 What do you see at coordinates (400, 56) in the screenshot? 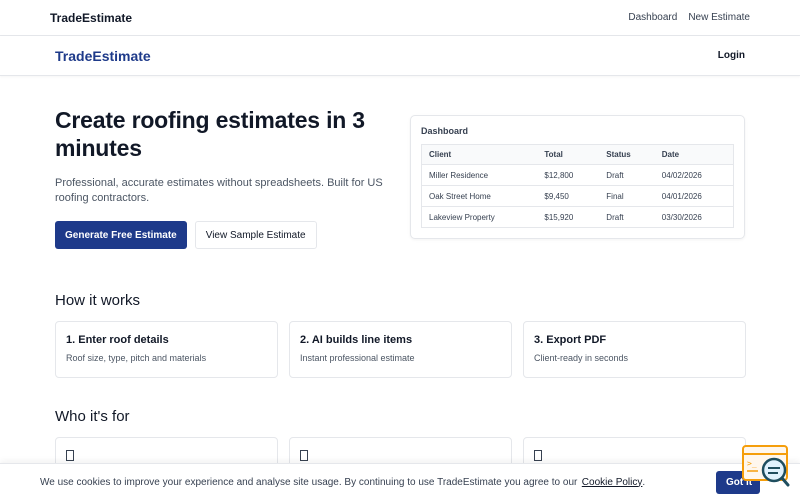
I see `main-navbar: TradeEstimate Login` at bounding box center [400, 56].